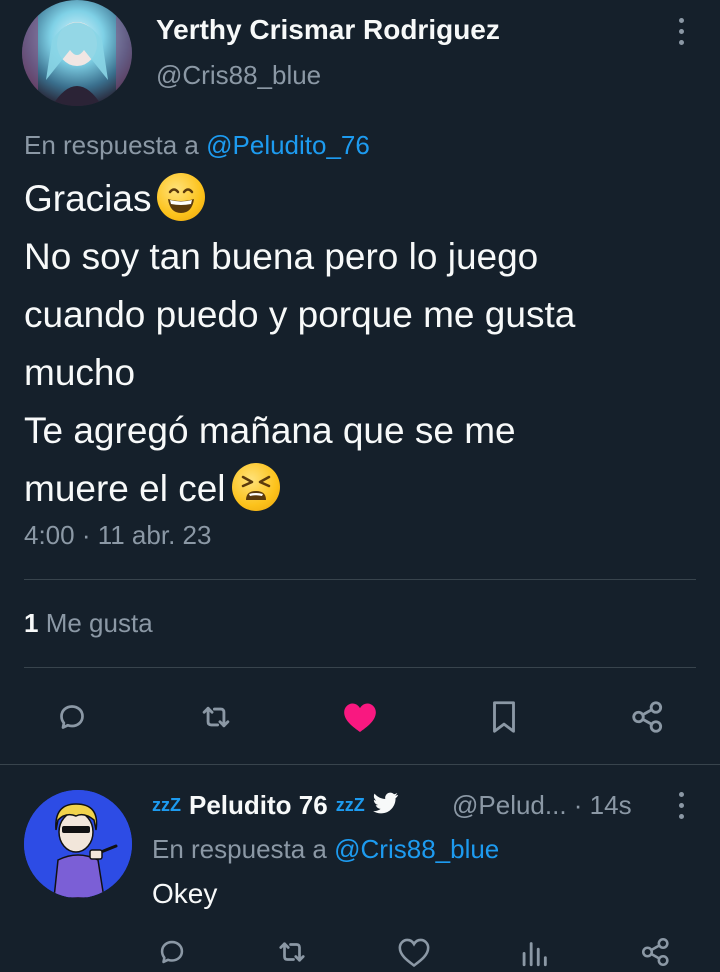  Describe the element at coordinates (364, 489) in the screenshot. I see `tweet-line: muere el cel` at that location.